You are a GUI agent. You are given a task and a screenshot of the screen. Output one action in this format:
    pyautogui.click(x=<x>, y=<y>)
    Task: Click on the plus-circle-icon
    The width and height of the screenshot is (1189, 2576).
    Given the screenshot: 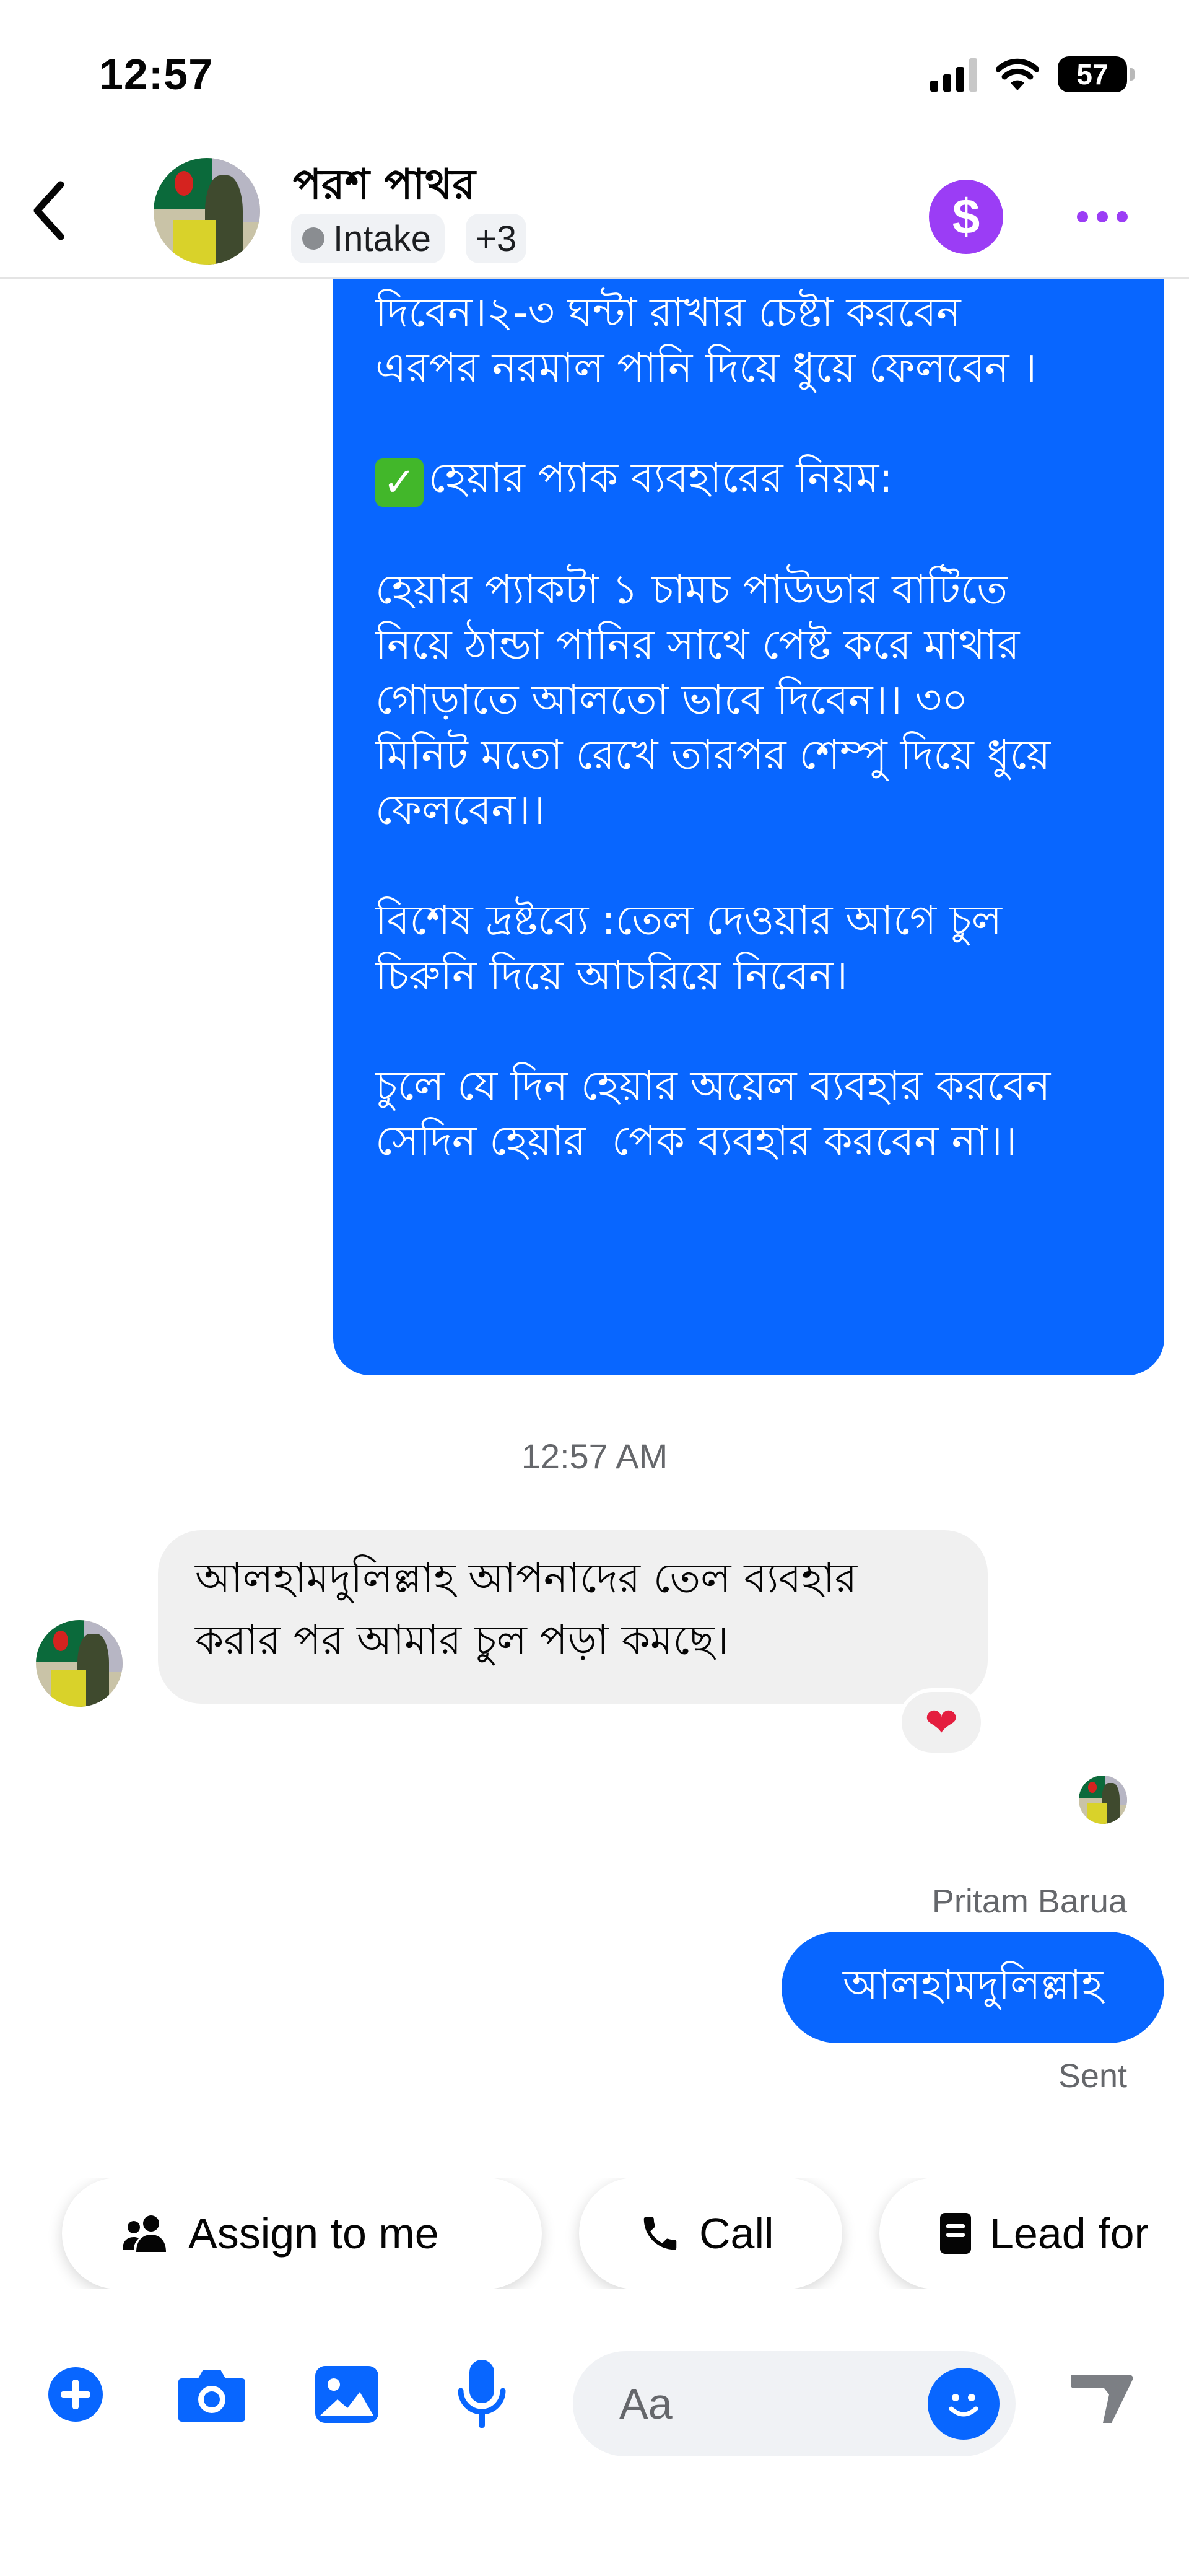 What is the action you would take?
    pyautogui.click(x=75, y=2394)
    